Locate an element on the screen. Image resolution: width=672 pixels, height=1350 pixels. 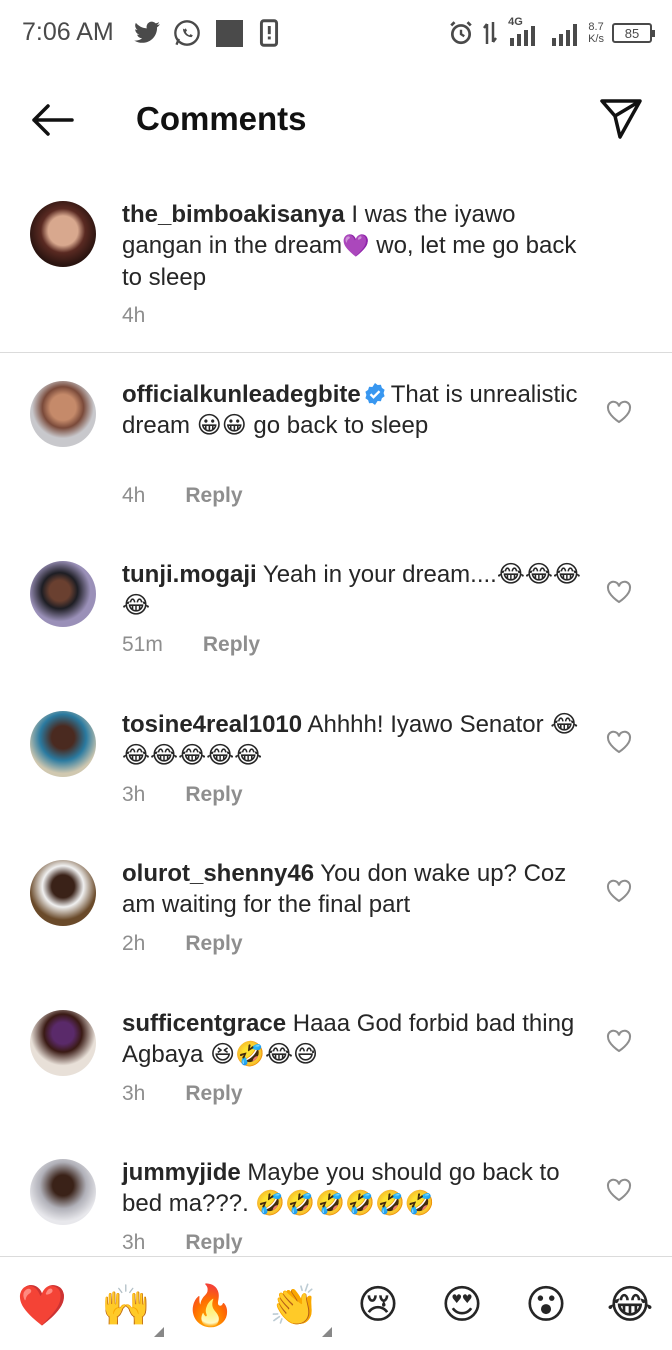
status-right: 4G 8.7 K/s 85 is located at coordinates (551, 33).